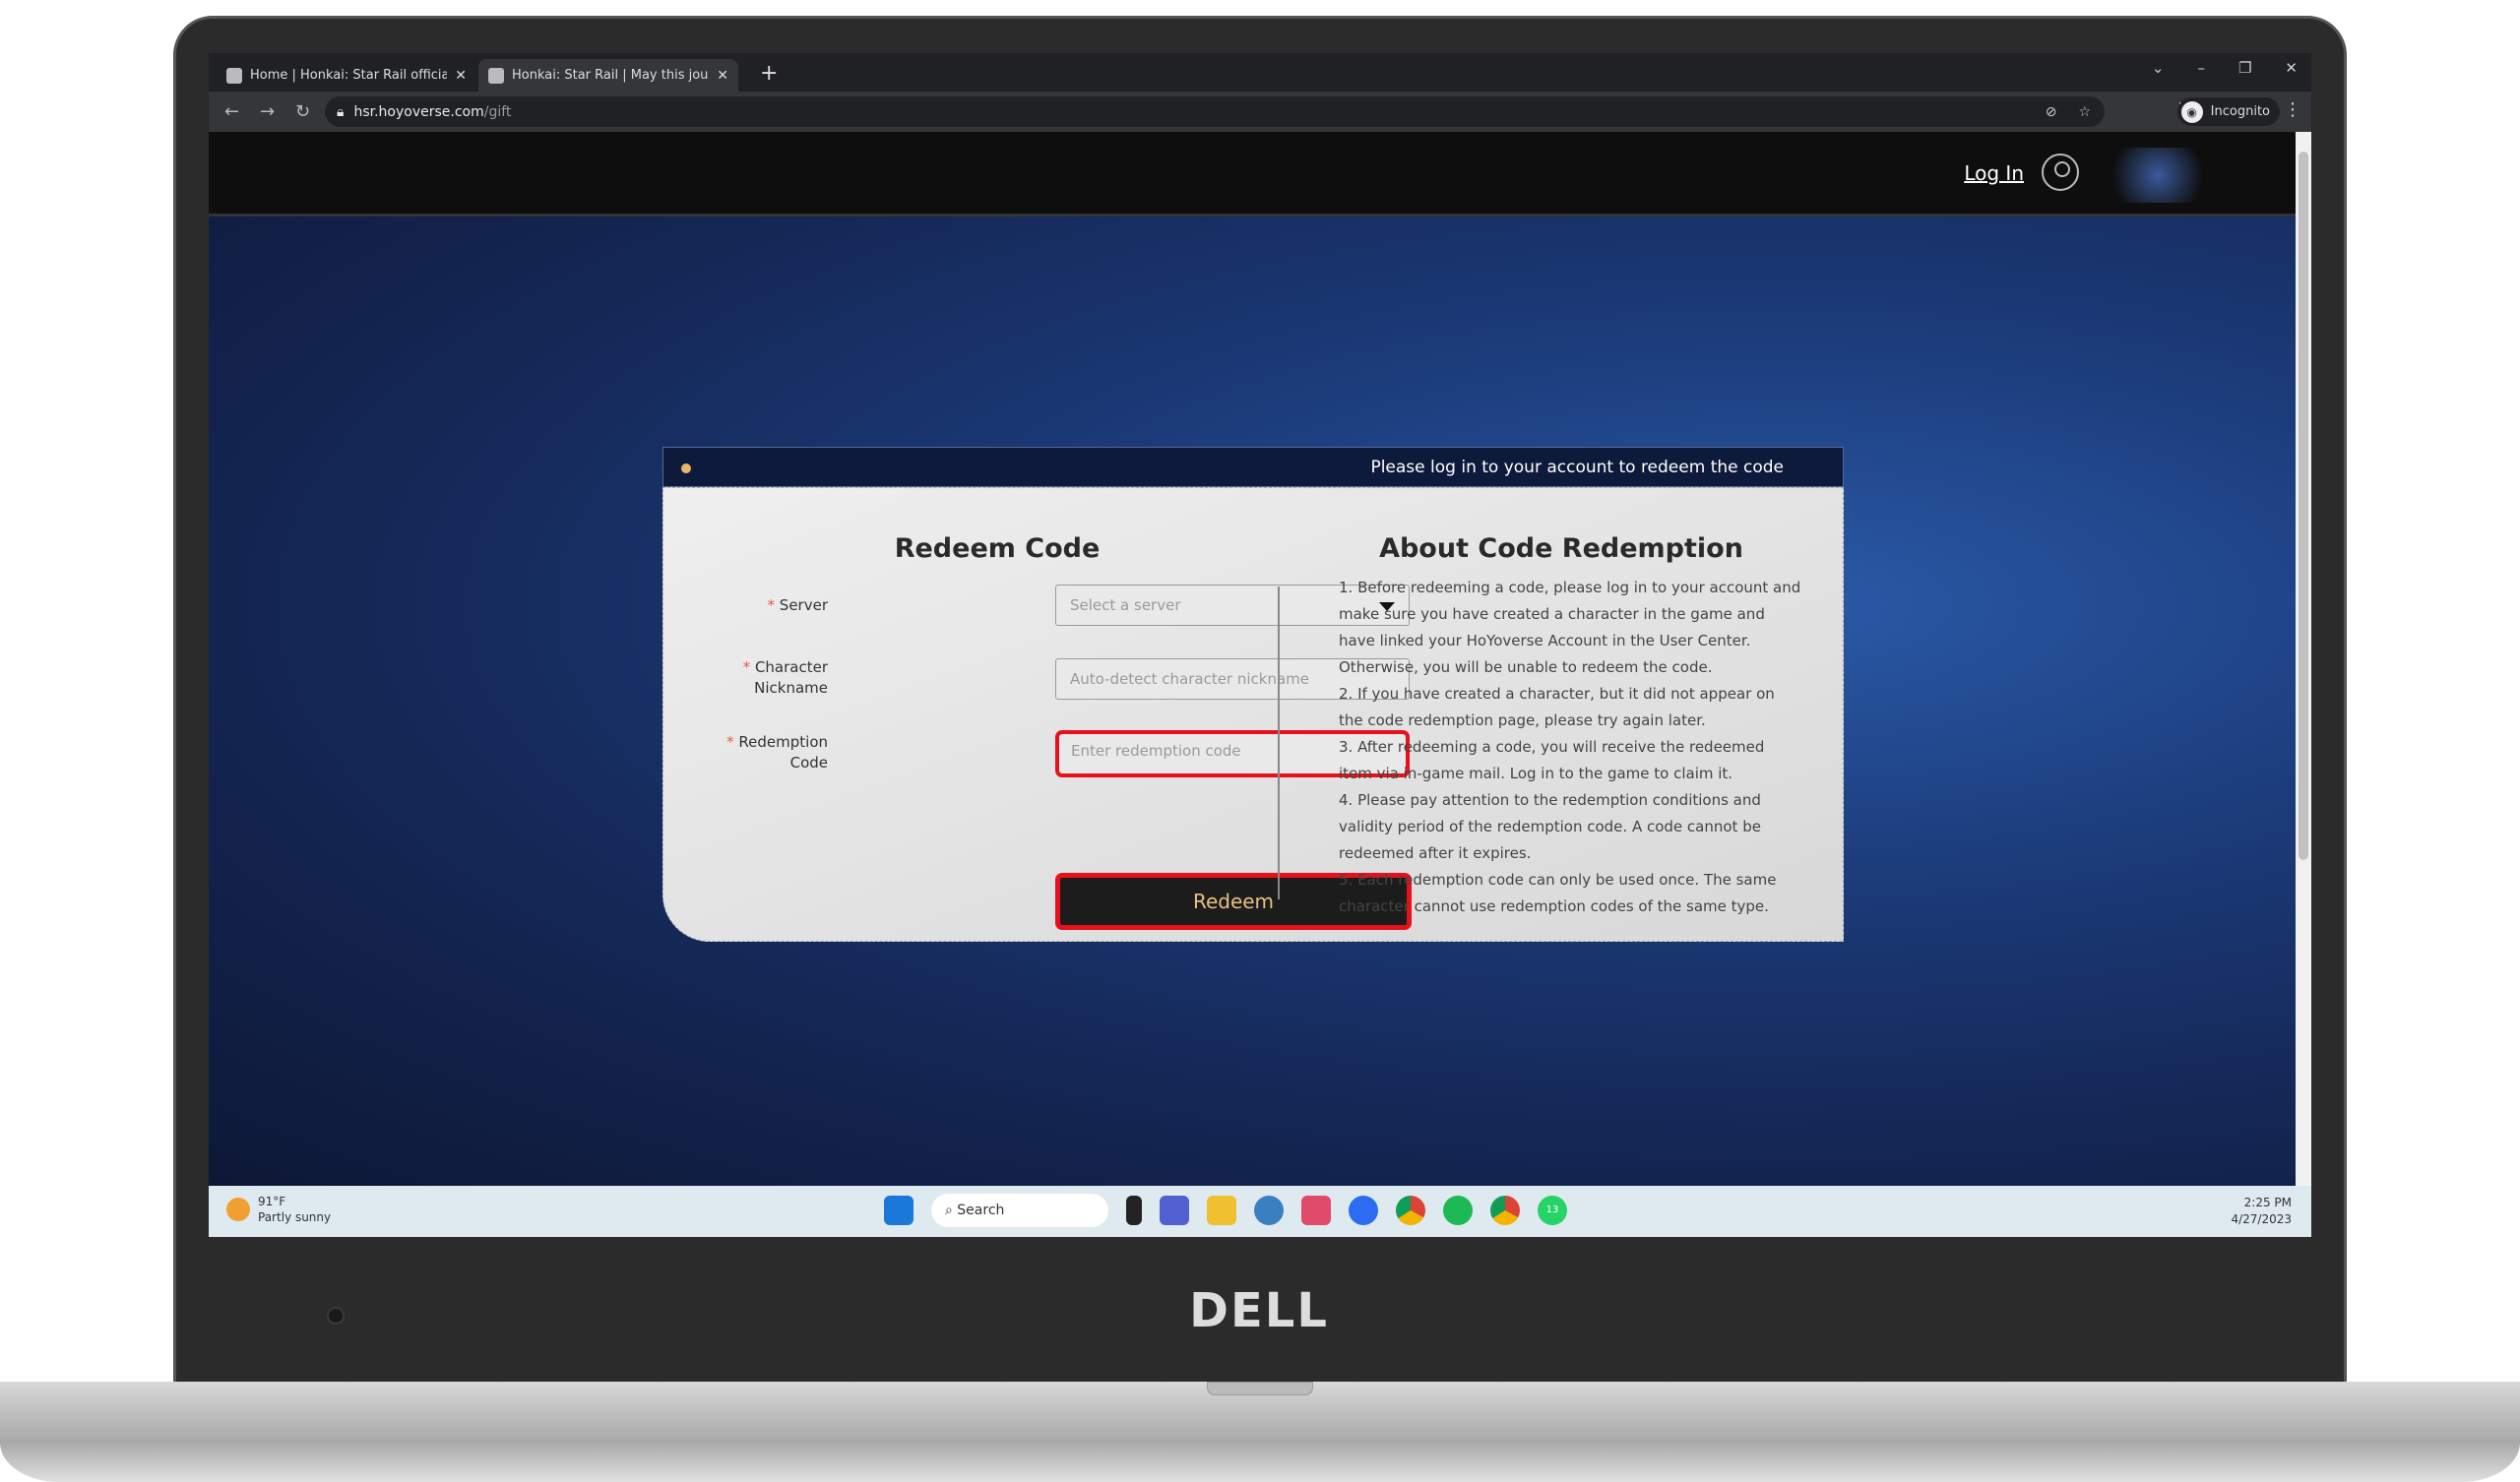  Describe the element at coordinates (336, 1316) in the screenshot. I see `webcam` at that location.